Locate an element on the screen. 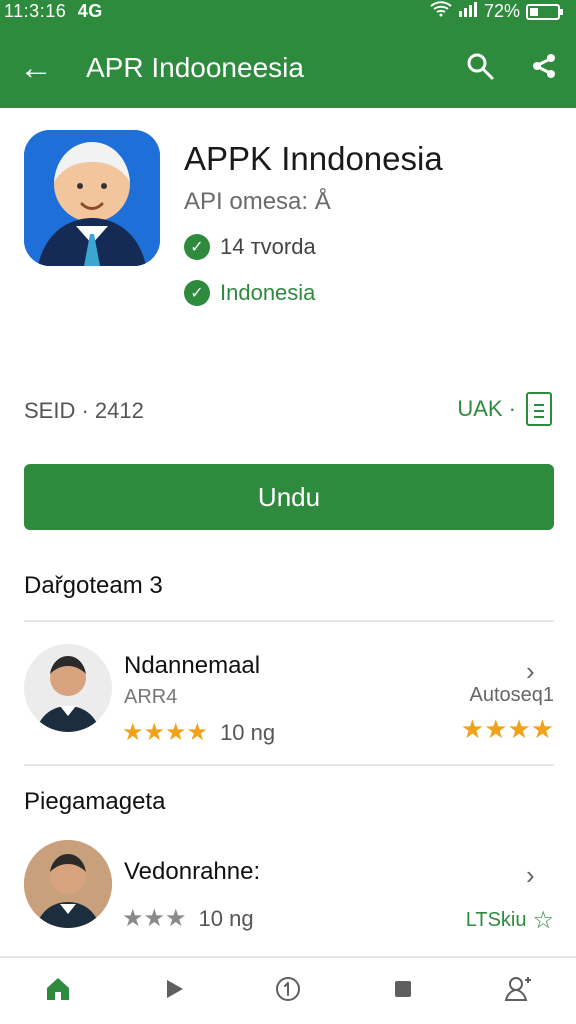 The width and height of the screenshot is (576, 1024). review-right-label: Autoseq1 is located at coordinates (511, 695).